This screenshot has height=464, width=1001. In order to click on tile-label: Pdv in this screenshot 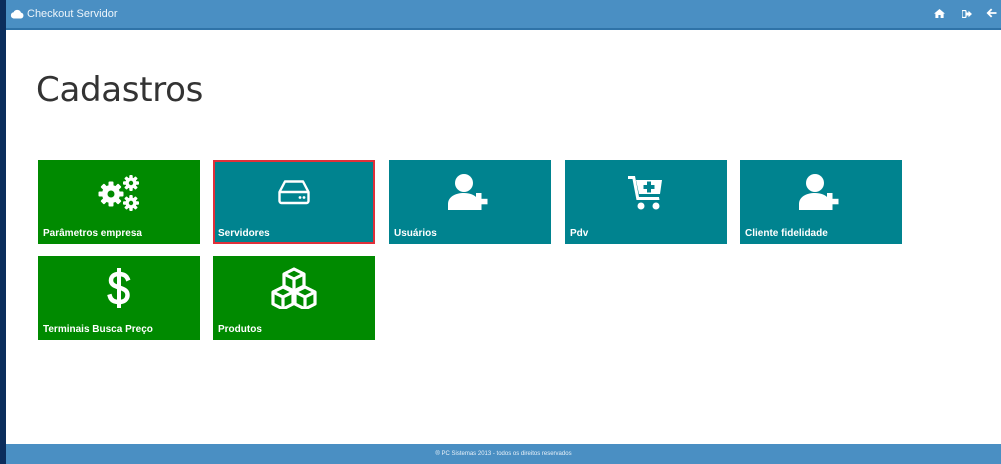, I will do `click(579, 233)`.